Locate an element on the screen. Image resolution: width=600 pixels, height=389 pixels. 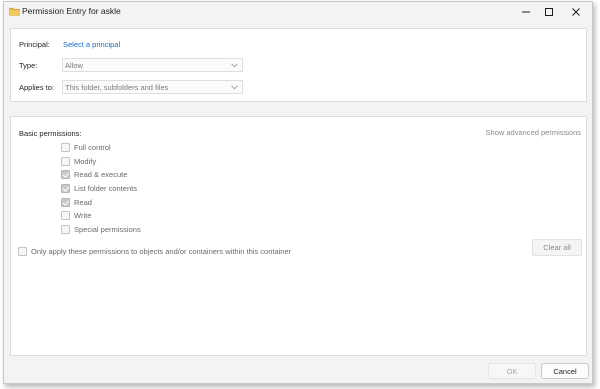
permission-modify: Modify is located at coordinates (78, 161).